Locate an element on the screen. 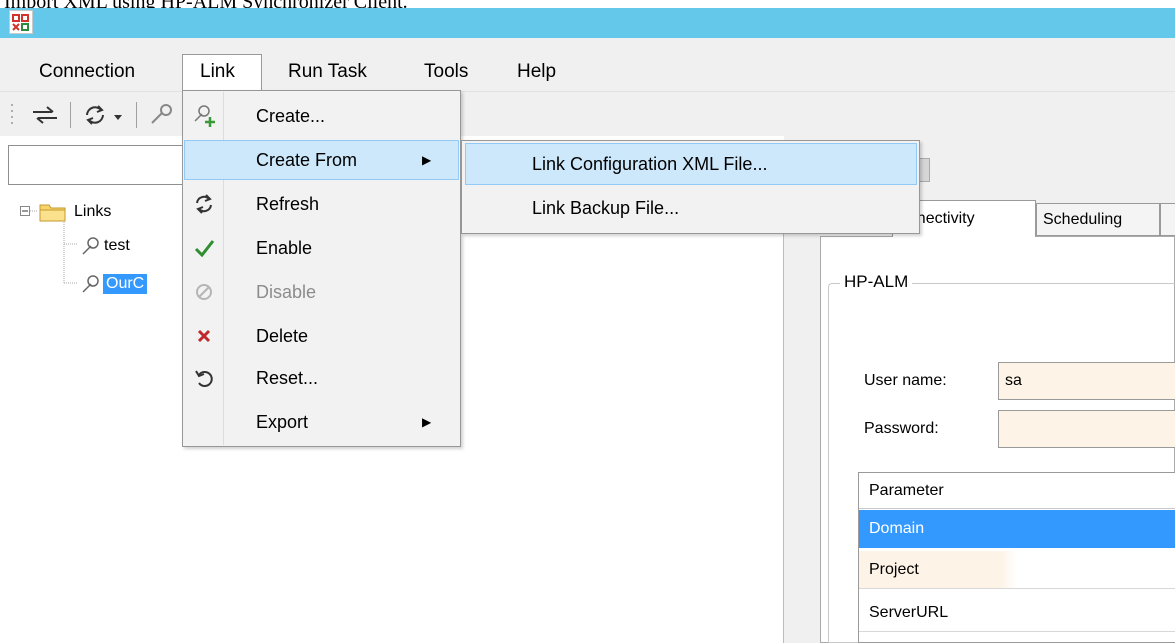 This screenshot has height=643, width=1175. reset-icon is located at coordinates (204, 378).